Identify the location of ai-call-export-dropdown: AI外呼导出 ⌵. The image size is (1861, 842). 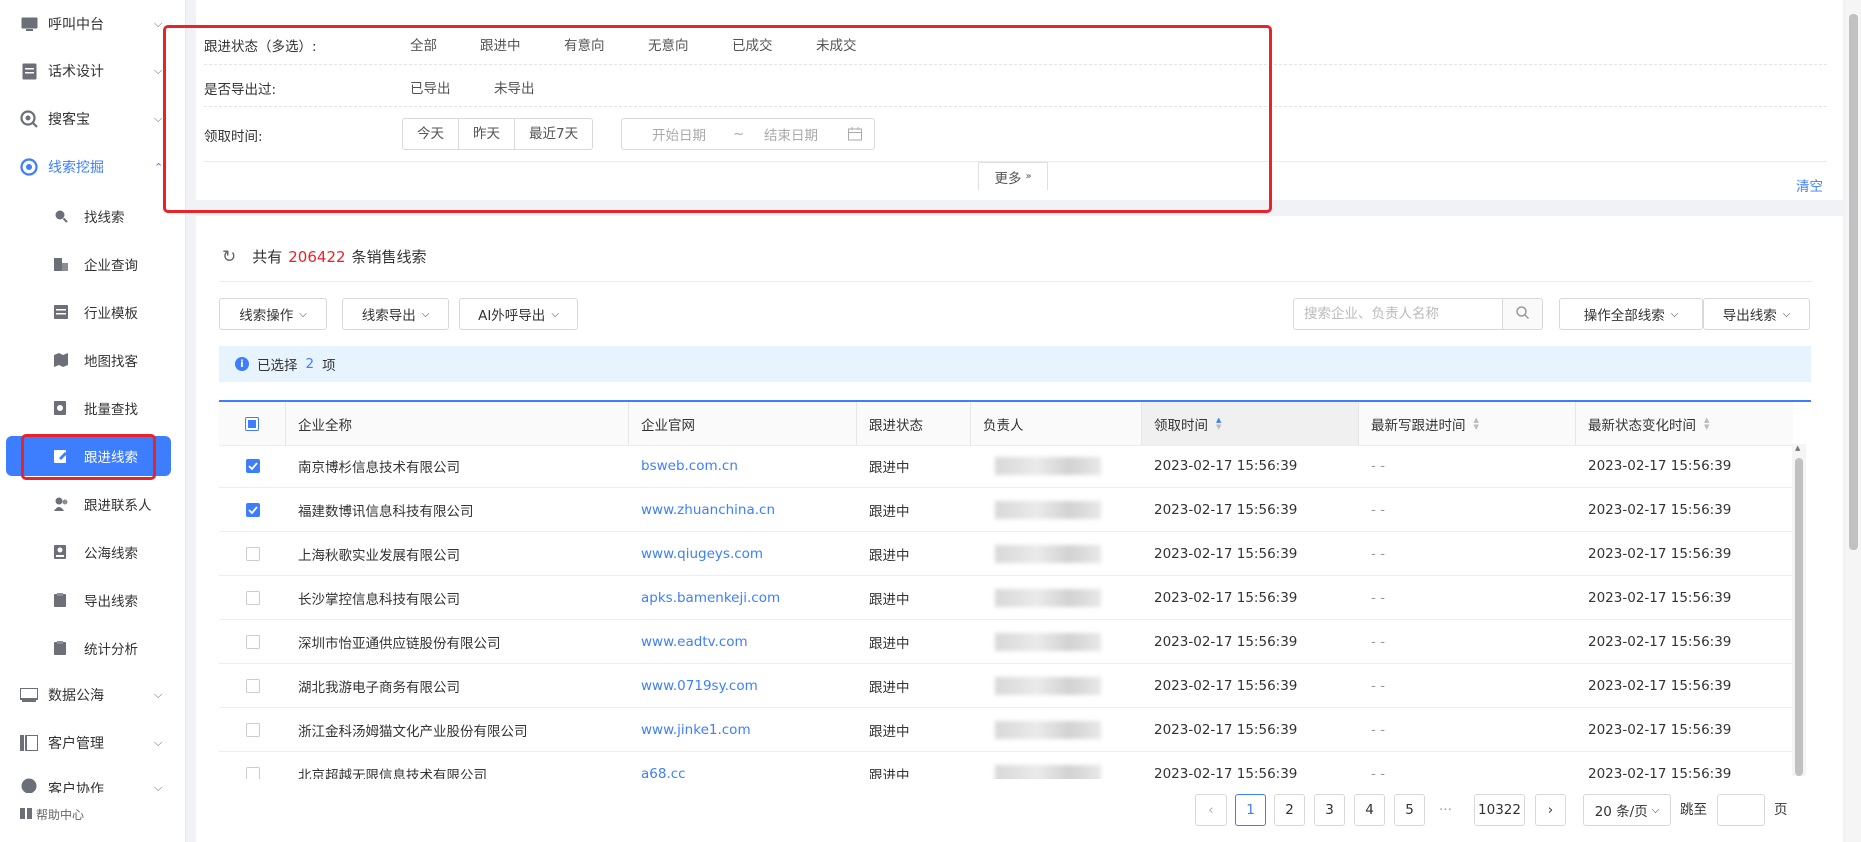
(518, 314).